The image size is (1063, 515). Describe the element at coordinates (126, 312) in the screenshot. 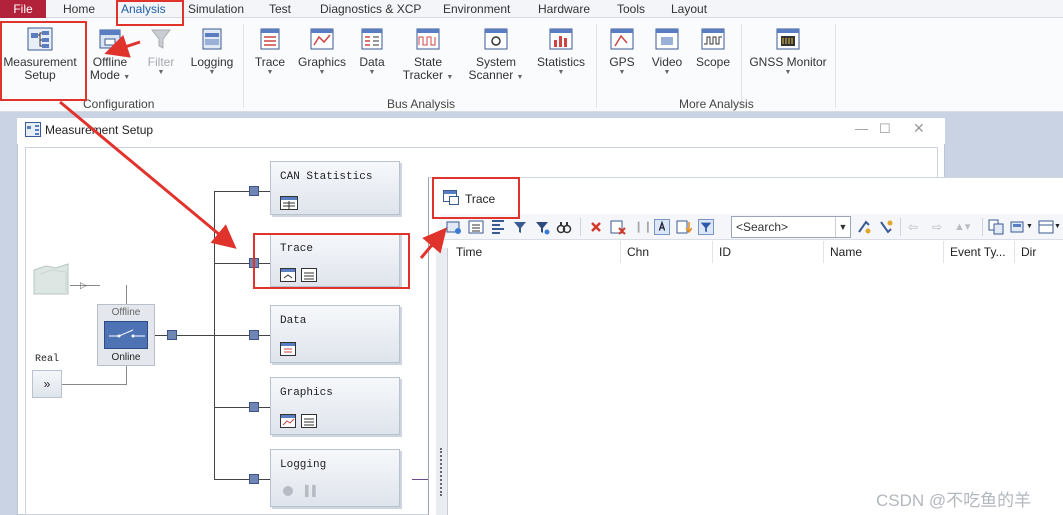

I see `offline-label: Offline` at that location.